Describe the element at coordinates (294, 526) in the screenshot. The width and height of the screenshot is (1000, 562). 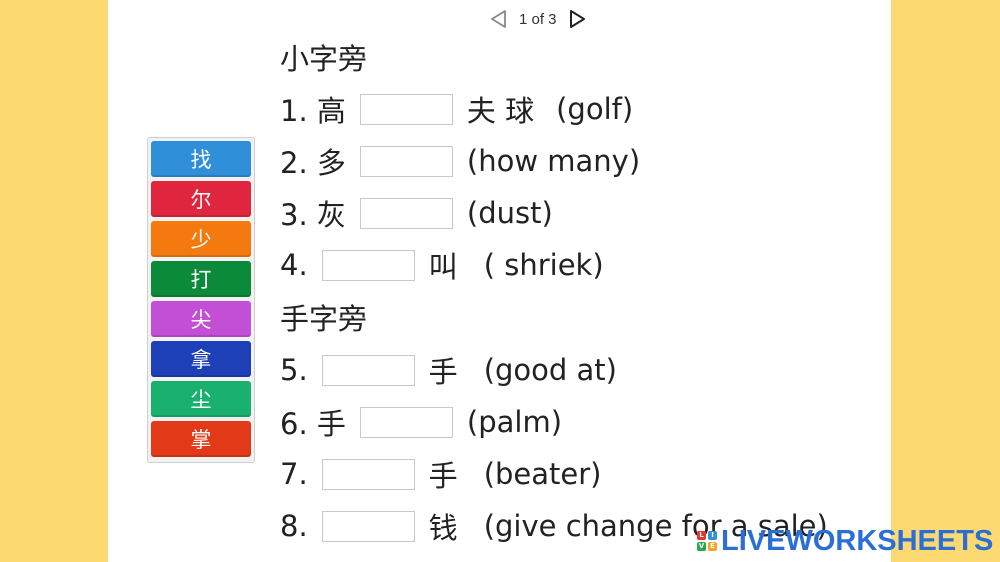
I see `question-prefix: 8.` at that location.